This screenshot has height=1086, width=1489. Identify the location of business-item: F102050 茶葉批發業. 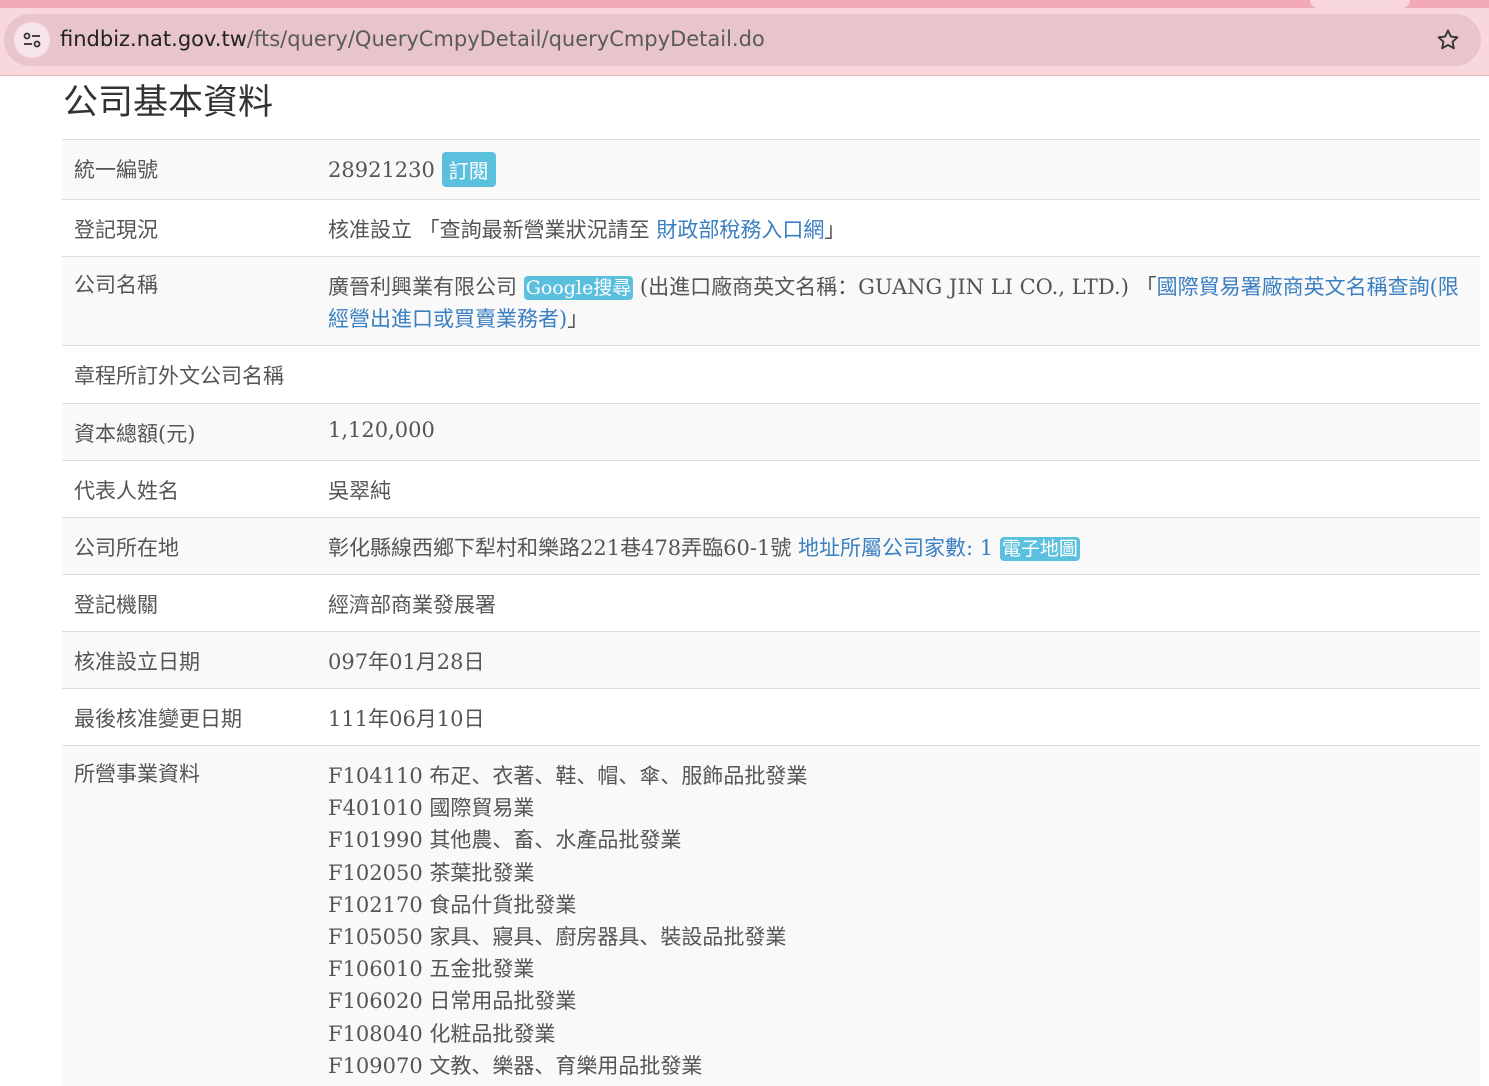
(431, 872).